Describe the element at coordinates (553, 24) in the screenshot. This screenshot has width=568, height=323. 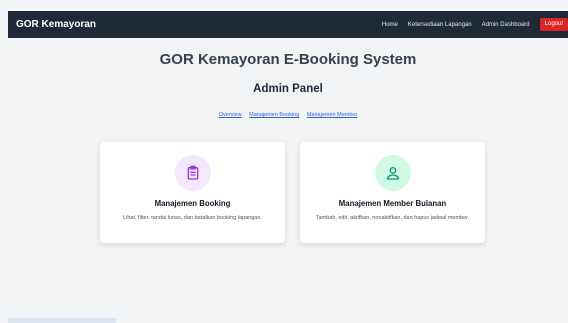
I see `logout-button: Logout` at that location.